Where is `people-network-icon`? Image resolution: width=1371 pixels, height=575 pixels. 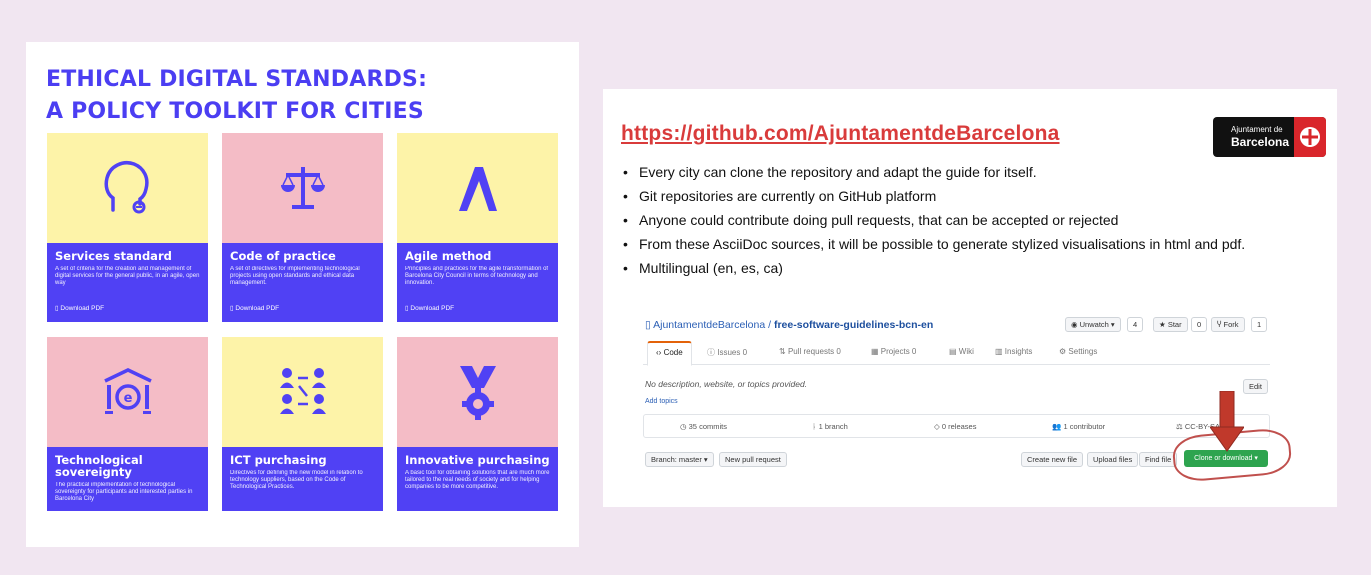 people-network-icon is located at coordinates (302, 391).